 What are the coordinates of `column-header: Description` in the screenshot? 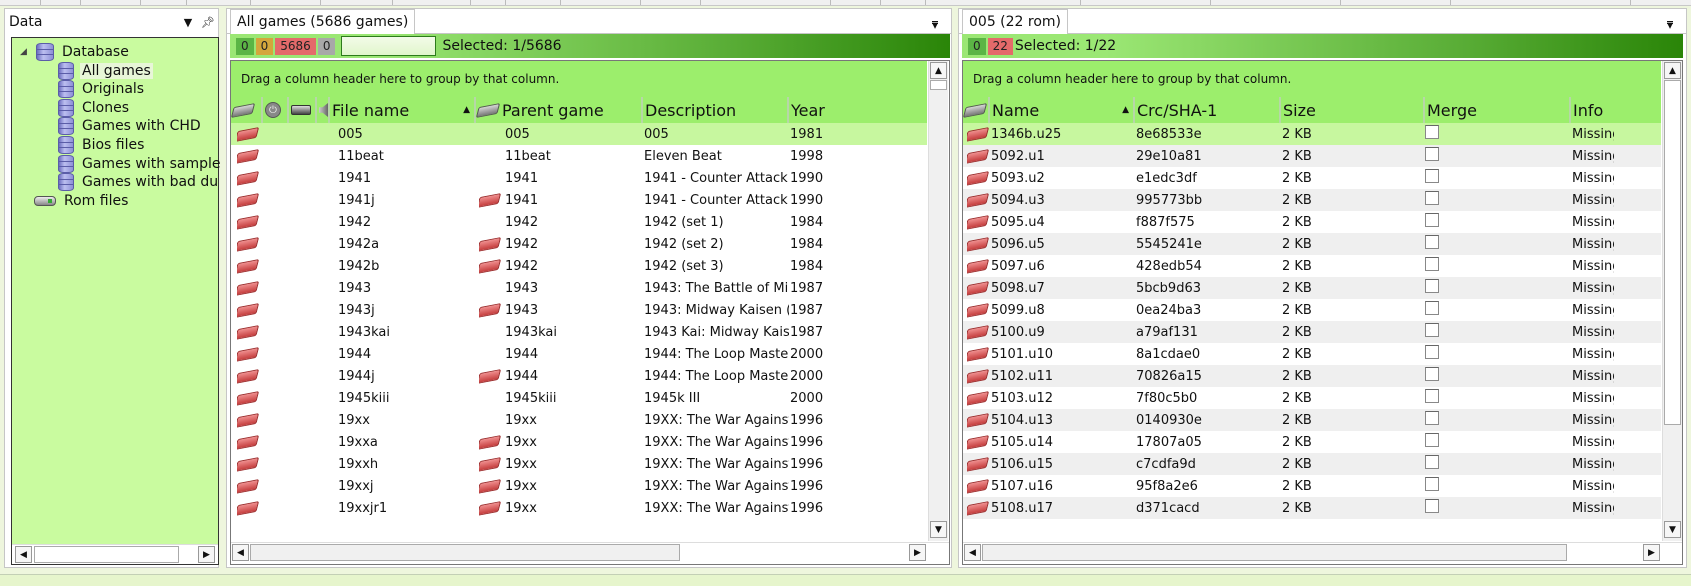 It's located at (714, 110).